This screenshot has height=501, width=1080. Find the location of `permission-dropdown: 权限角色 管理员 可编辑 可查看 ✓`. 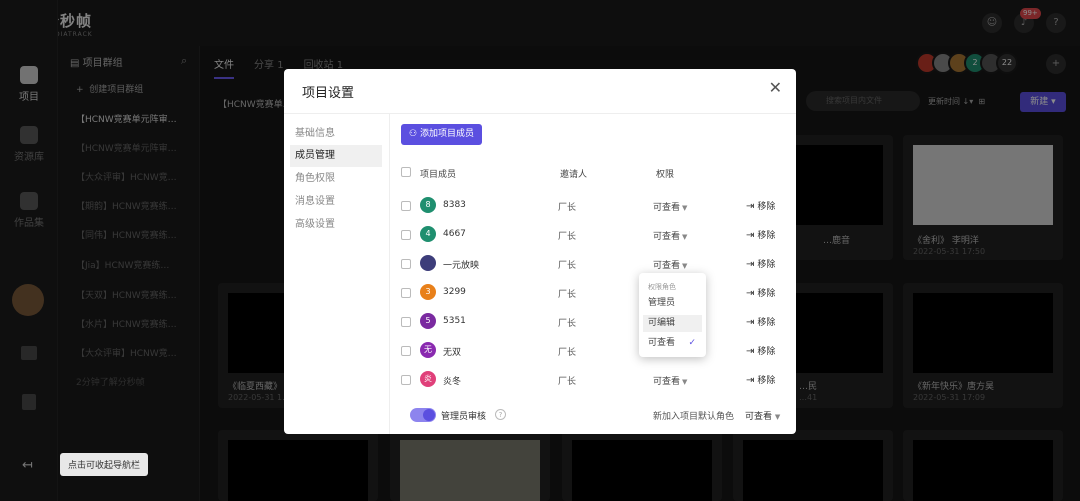

permission-dropdown: 权限角色 管理员 可编辑 可查看 ✓ is located at coordinates (672, 315).